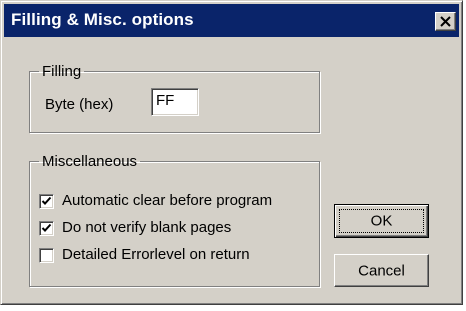 This screenshot has width=466, height=311. What do you see at coordinates (167, 200) in the screenshot?
I see `automatic-clear-label: Automatic clear before program` at bounding box center [167, 200].